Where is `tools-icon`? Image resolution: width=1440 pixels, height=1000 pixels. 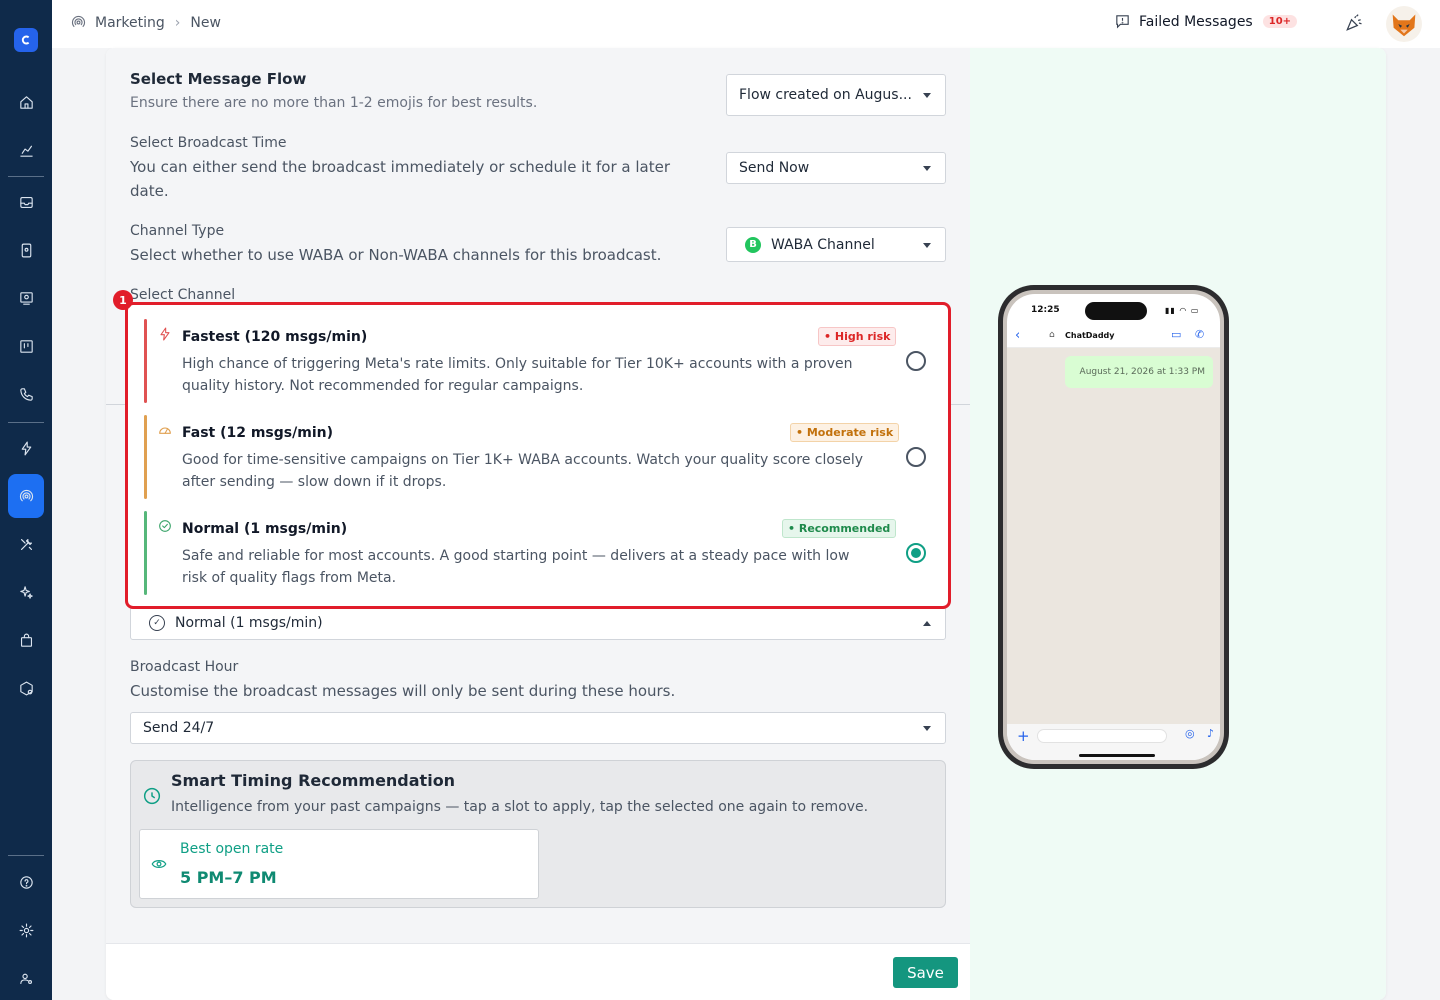 tools-icon is located at coordinates (26, 544).